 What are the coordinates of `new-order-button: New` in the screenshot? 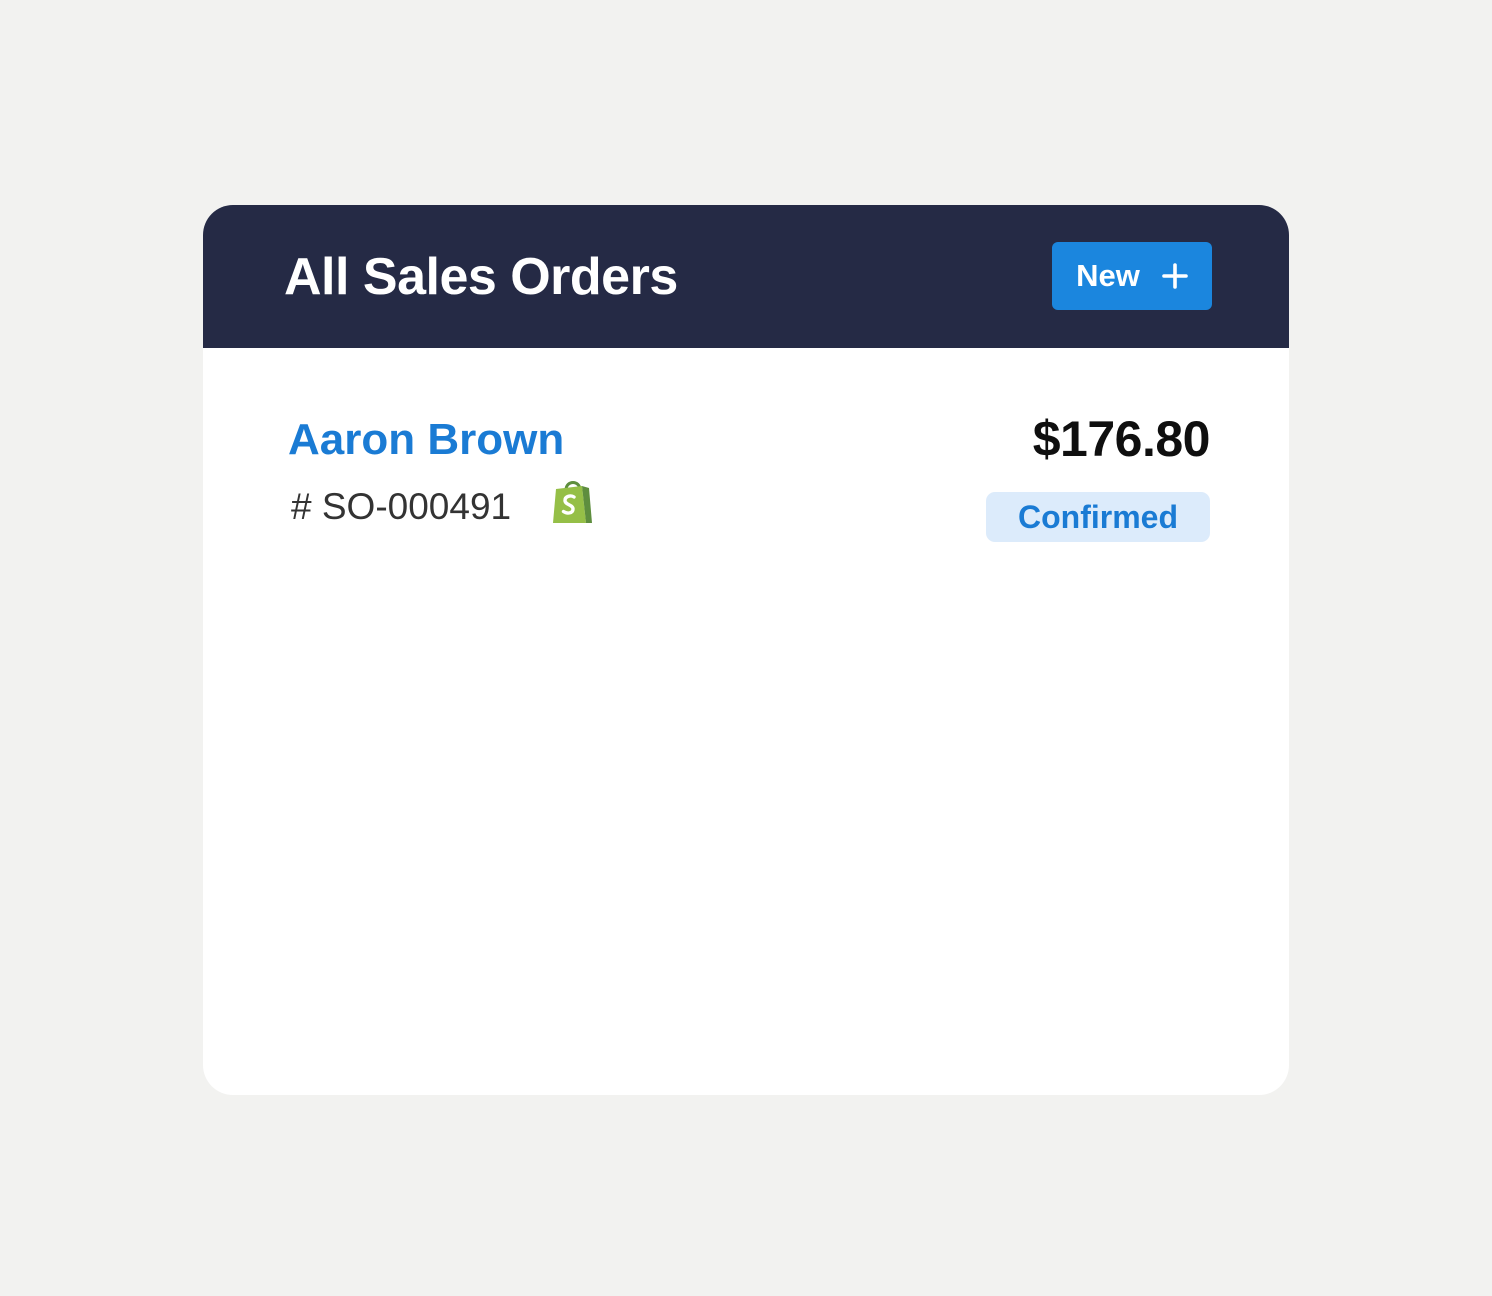 It's located at (1132, 276).